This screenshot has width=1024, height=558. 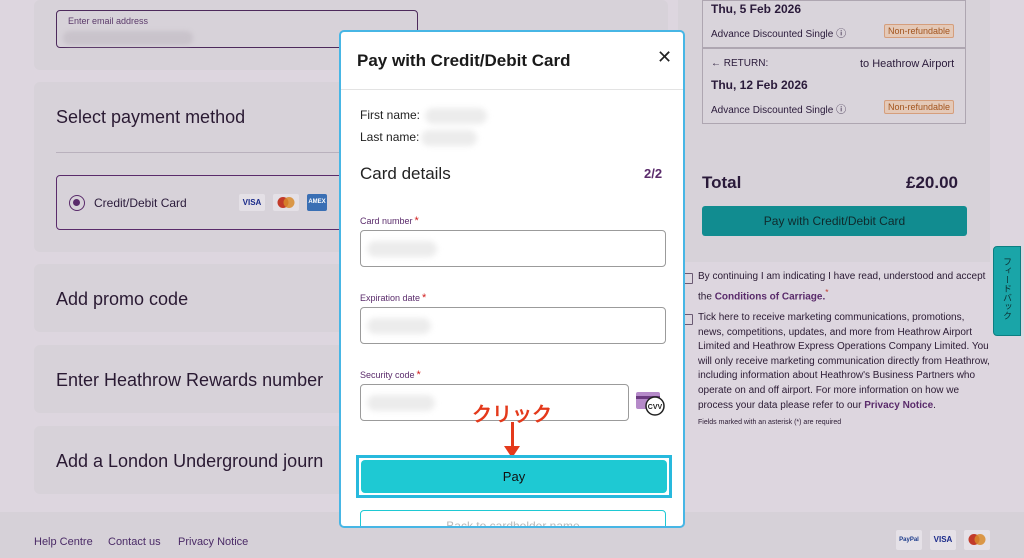 What do you see at coordinates (390, 298) in the screenshot?
I see `expiration-date-label-text: Expiration date` at bounding box center [390, 298].